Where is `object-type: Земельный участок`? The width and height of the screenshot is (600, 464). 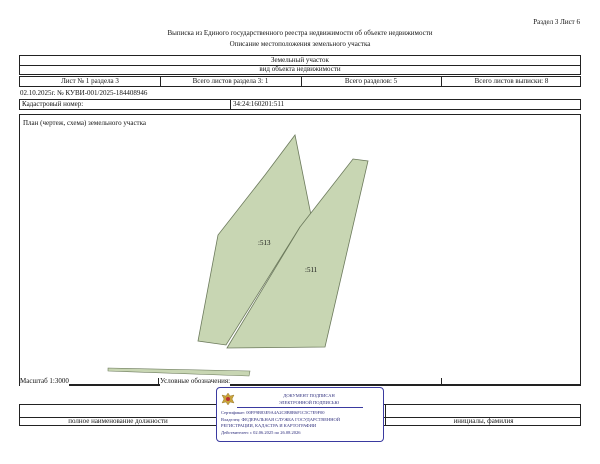
object-type: Земельный участок is located at coordinates (300, 60).